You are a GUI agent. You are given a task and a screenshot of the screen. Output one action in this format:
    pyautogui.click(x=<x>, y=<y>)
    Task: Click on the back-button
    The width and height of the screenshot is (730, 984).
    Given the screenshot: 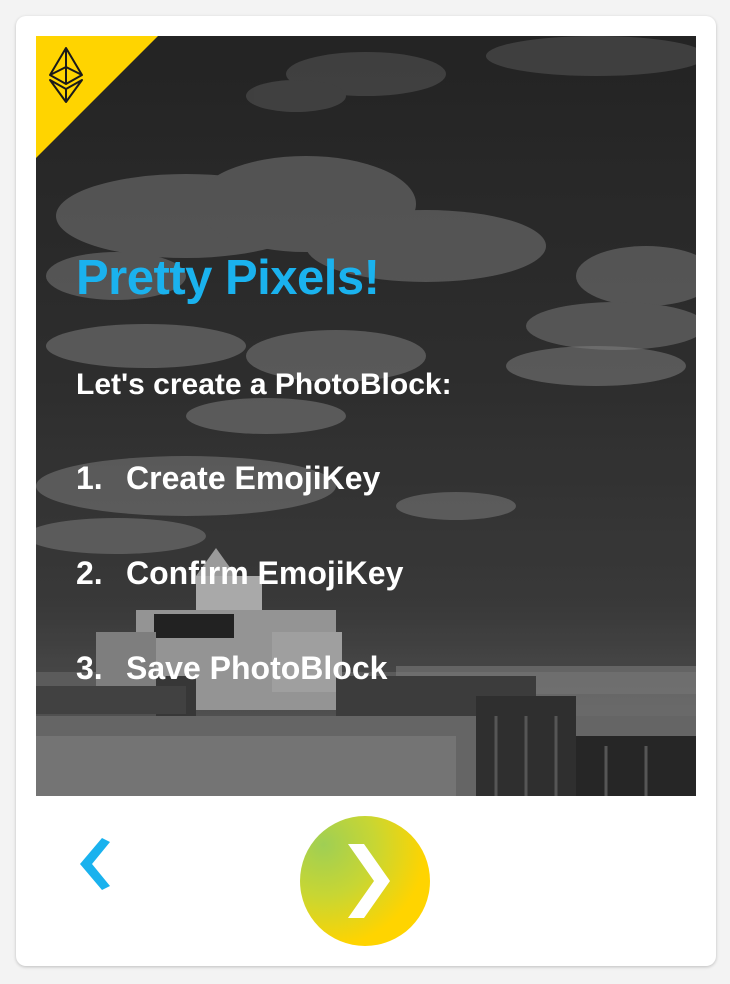 What is the action you would take?
    pyautogui.click(x=96, y=864)
    